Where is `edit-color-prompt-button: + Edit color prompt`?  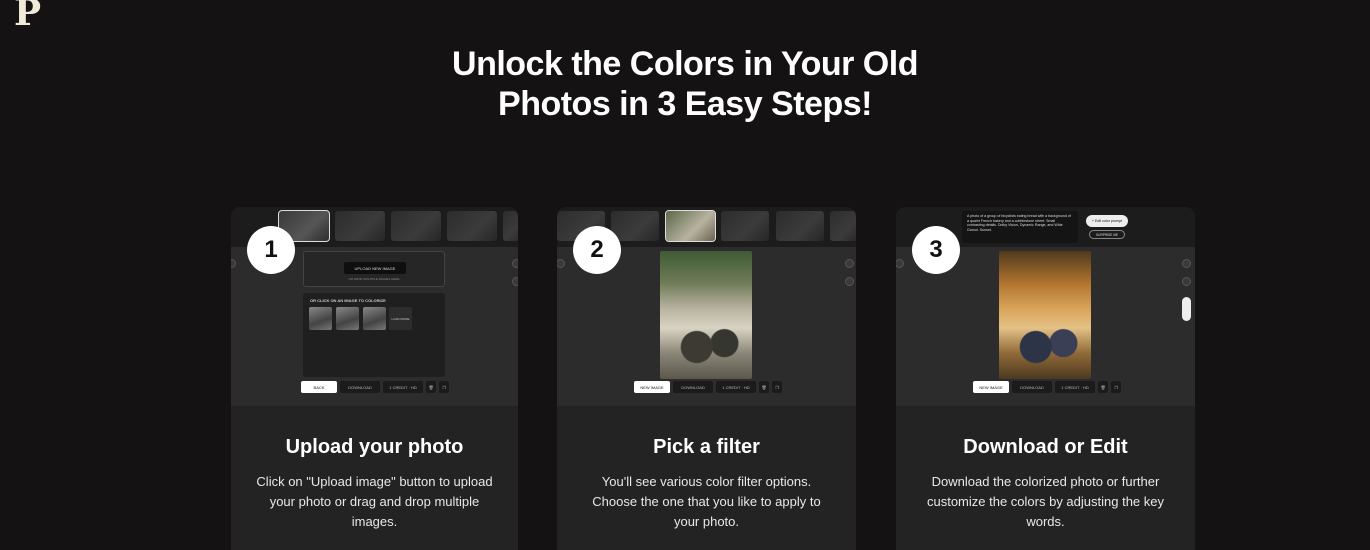 edit-color-prompt-button: + Edit color prompt is located at coordinates (1107, 221).